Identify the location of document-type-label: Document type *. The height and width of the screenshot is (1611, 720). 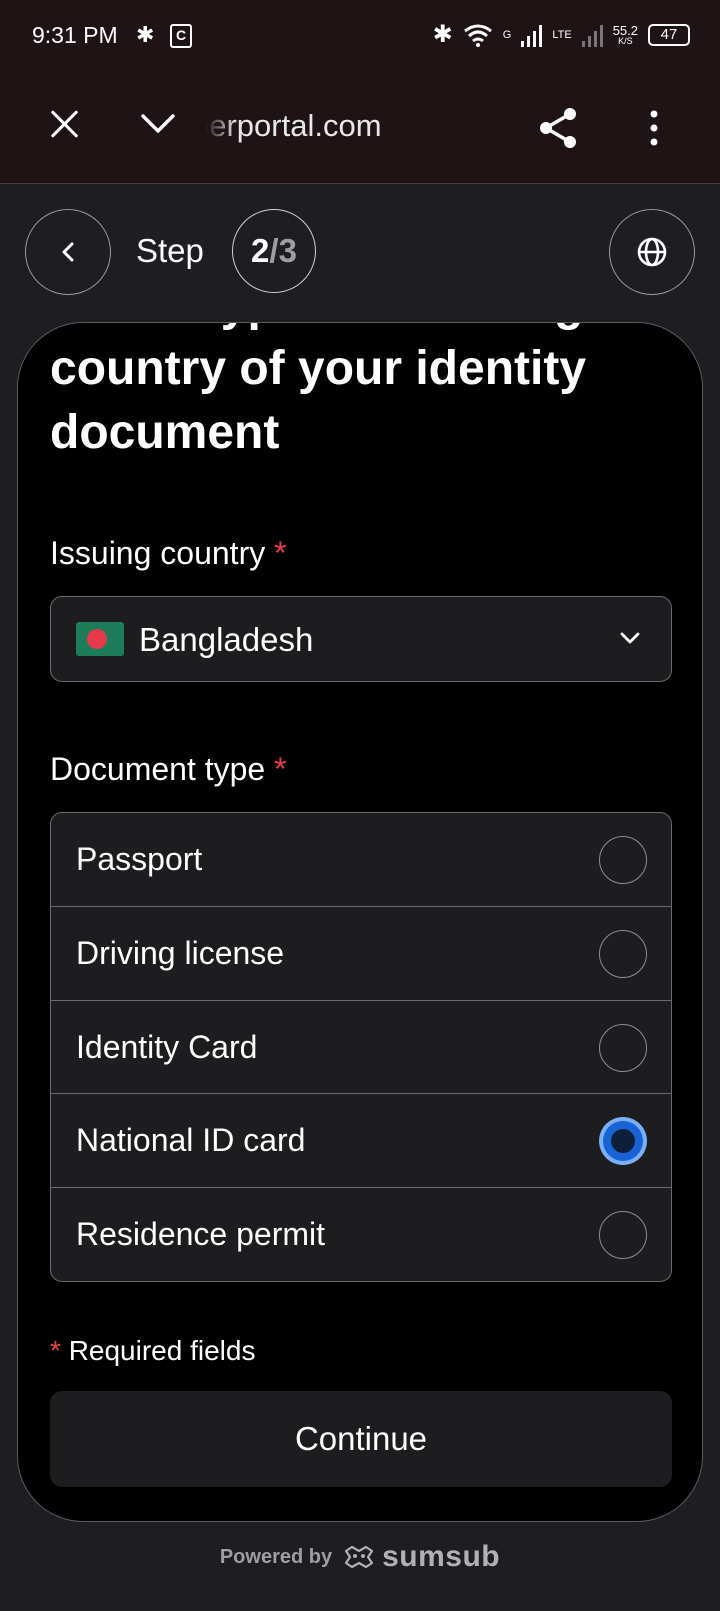
(168, 769).